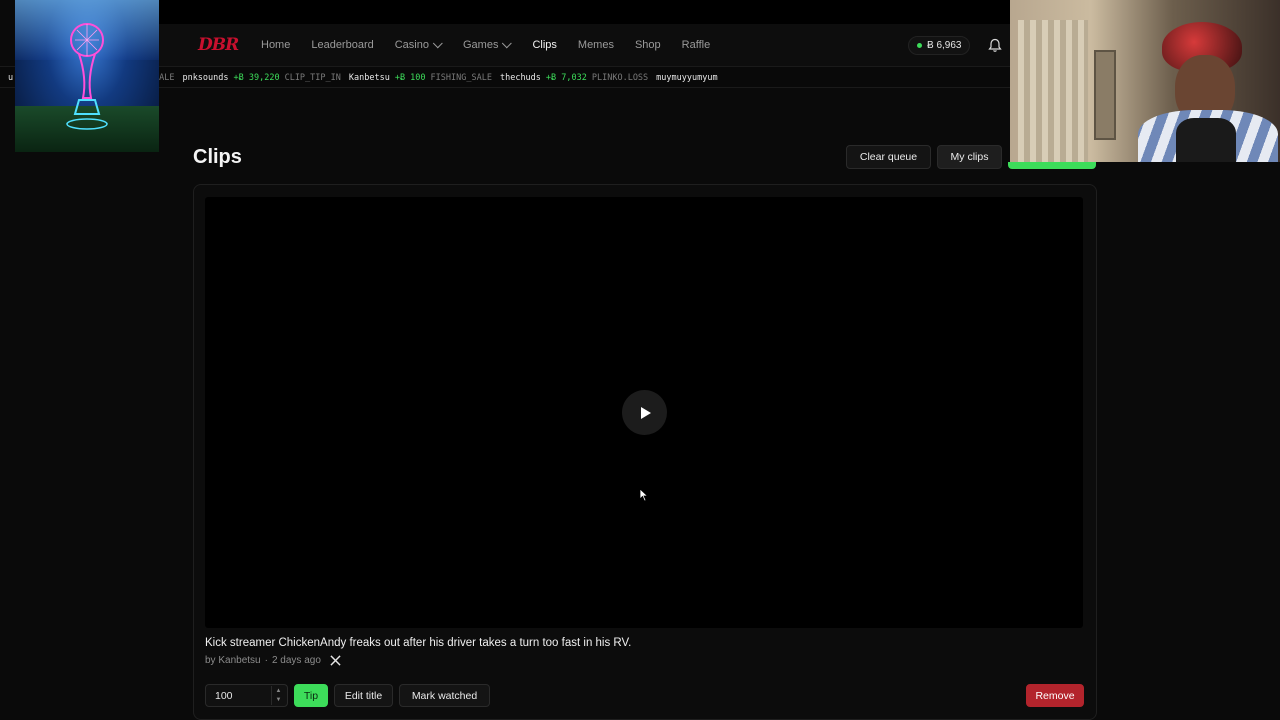 Image resolution: width=1280 pixels, height=720 pixels. Describe the element at coordinates (278, 695) in the screenshot. I see `tip-amount-stepper: ▲ ▼` at that location.